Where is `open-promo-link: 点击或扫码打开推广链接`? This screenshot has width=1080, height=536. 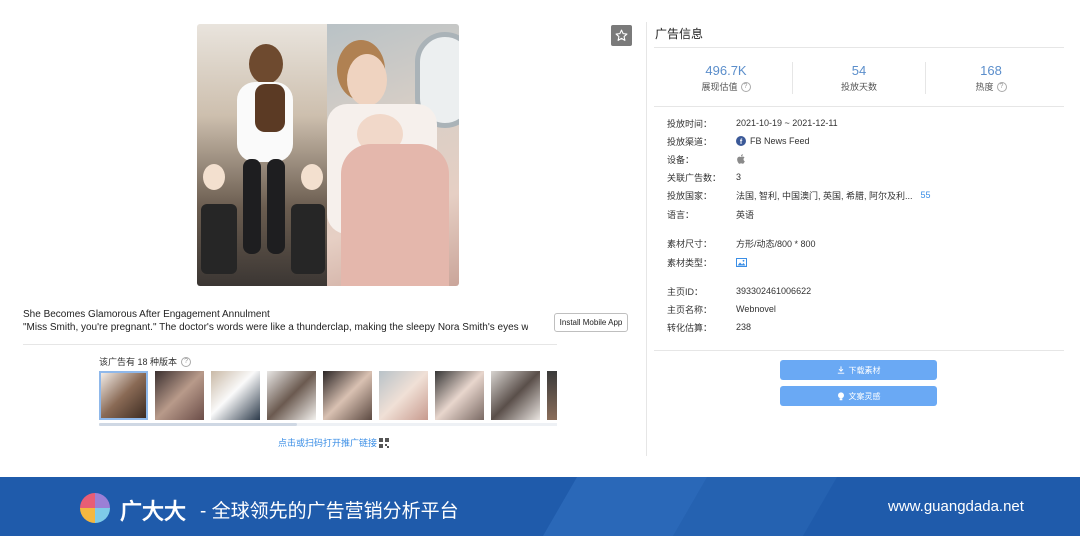 open-promo-link: 点击或扫码打开推广链接 is located at coordinates (334, 442).